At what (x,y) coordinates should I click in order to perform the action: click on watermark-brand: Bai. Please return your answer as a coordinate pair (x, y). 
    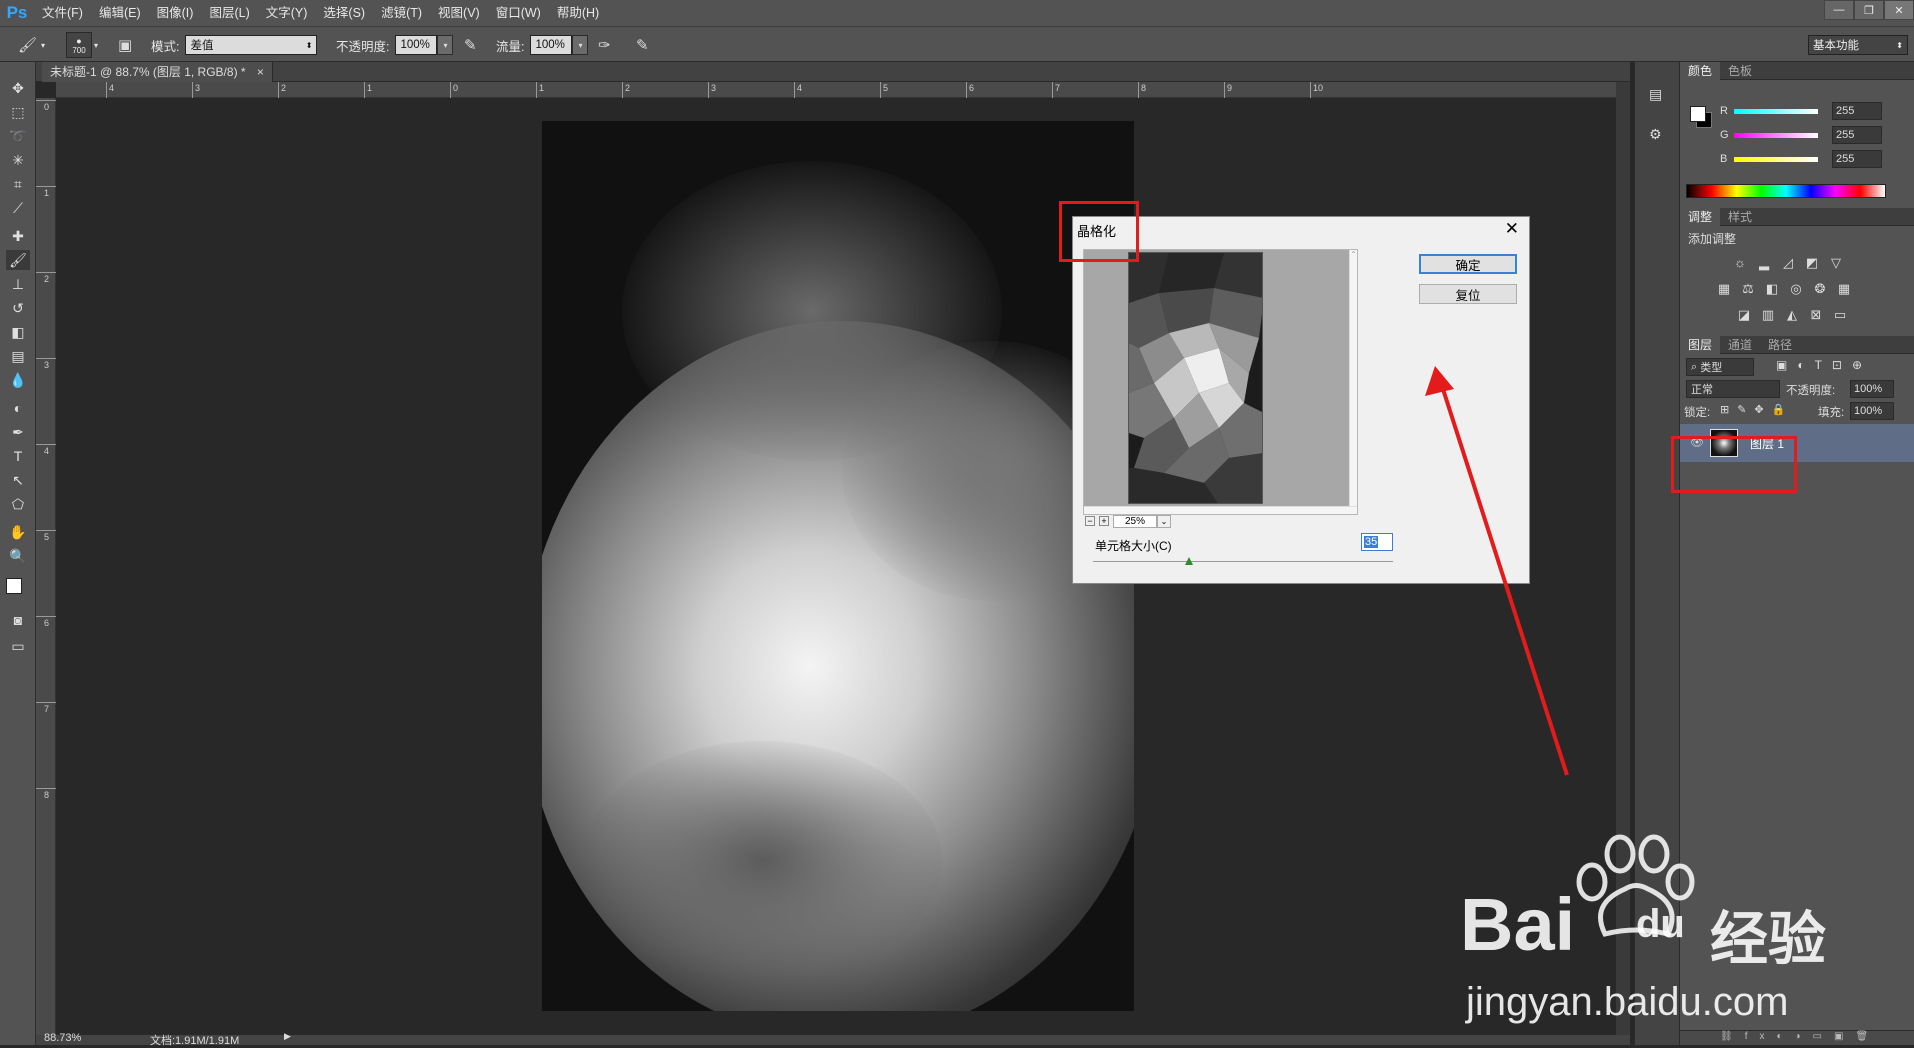
    Looking at the image, I should click on (1518, 924).